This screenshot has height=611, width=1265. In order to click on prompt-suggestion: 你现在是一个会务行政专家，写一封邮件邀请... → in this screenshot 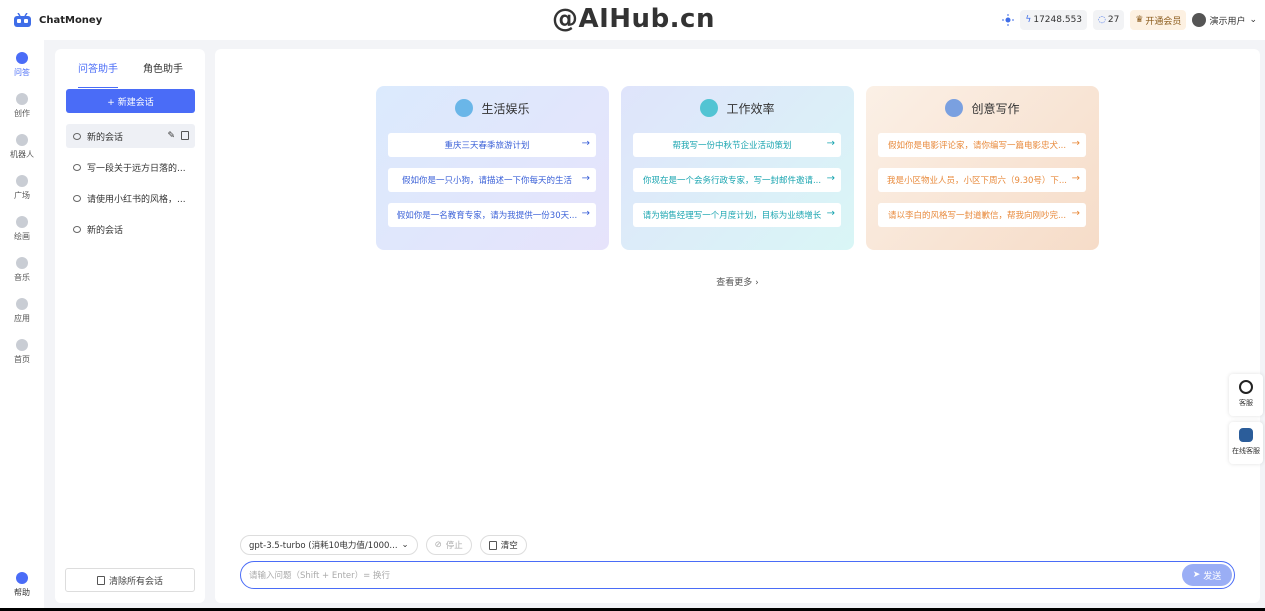, I will do `click(737, 180)`.